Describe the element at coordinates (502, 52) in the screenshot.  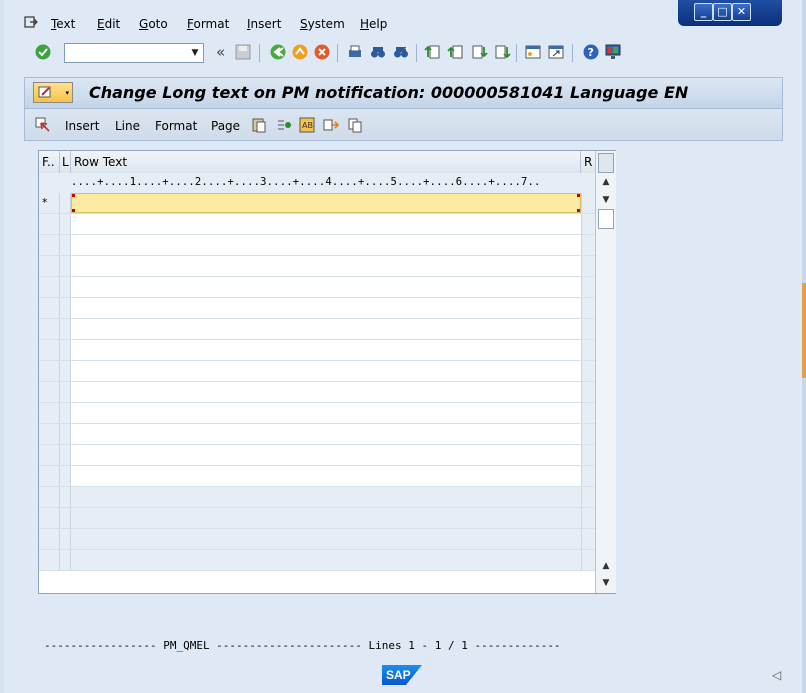
I see `last-page-icon` at that location.